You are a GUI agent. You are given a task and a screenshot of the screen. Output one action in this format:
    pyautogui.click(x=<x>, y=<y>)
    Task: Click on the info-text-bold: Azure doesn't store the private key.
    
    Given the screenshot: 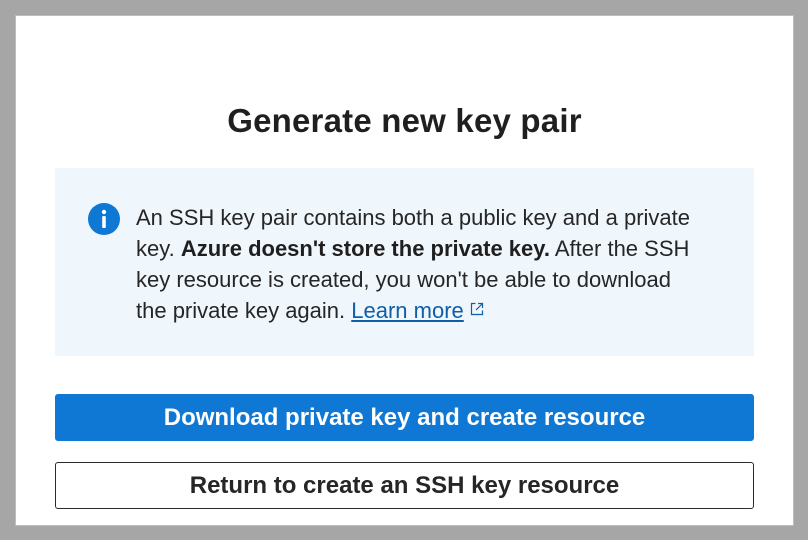 What is the action you would take?
    pyautogui.click(x=365, y=248)
    